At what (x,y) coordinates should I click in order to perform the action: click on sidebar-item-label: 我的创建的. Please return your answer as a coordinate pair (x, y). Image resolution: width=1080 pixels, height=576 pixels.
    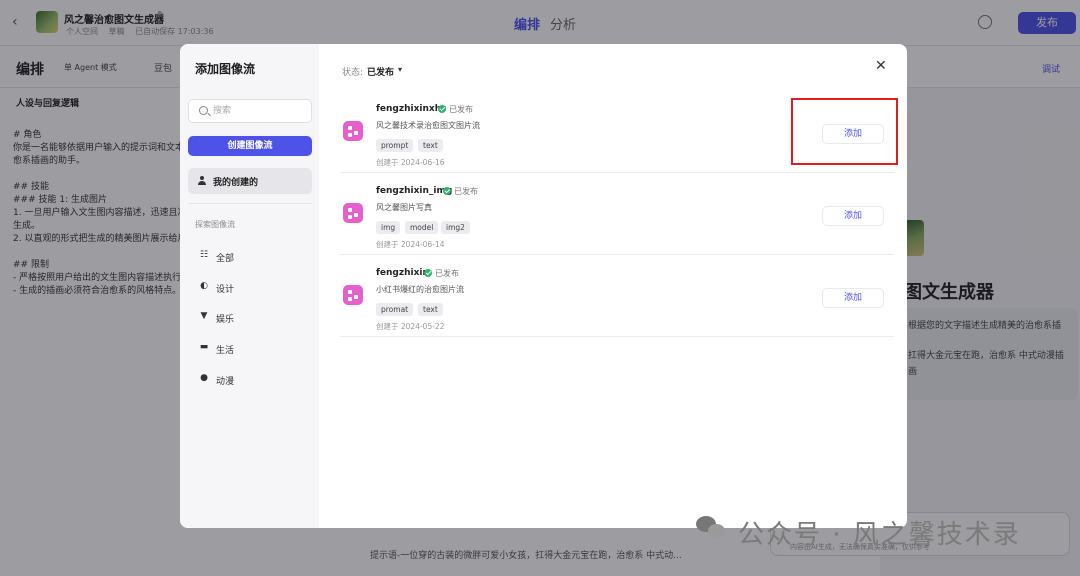
    Looking at the image, I should click on (236, 183).